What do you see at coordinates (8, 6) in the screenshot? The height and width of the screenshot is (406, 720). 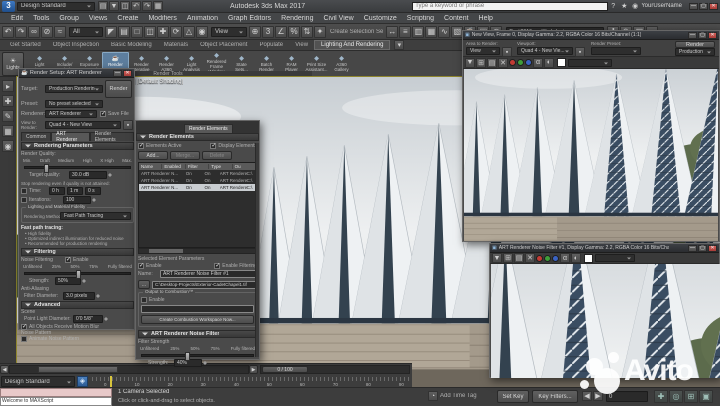 I see `max-logo: 3` at bounding box center [8, 6].